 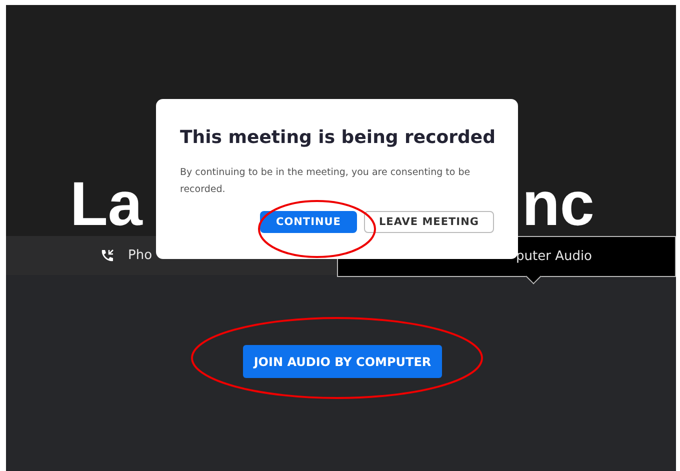 I want to click on leave-meeting-button: LEAVE MEETING, so click(x=429, y=222).